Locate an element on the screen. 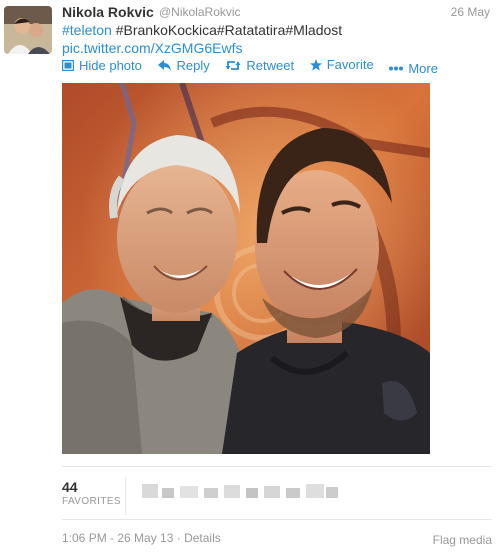 This screenshot has width=500, height=552. more-button: More is located at coordinates (413, 68).